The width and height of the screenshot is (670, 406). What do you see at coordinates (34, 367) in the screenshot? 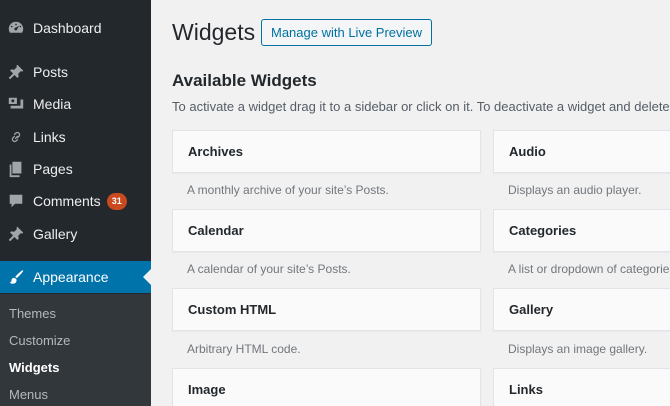
I see `submenu-item-widgets: Widgets` at bounding box center [34, 367].